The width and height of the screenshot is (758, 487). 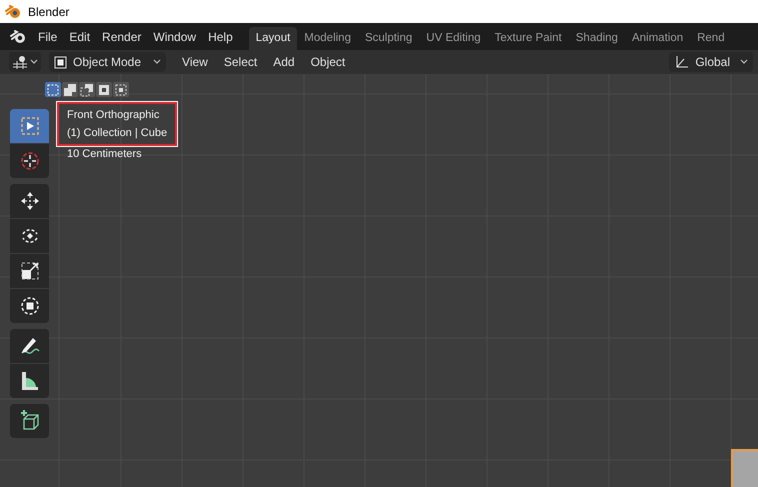 I want to click on overlapping-squares-icon, so click(x=70, y=89).